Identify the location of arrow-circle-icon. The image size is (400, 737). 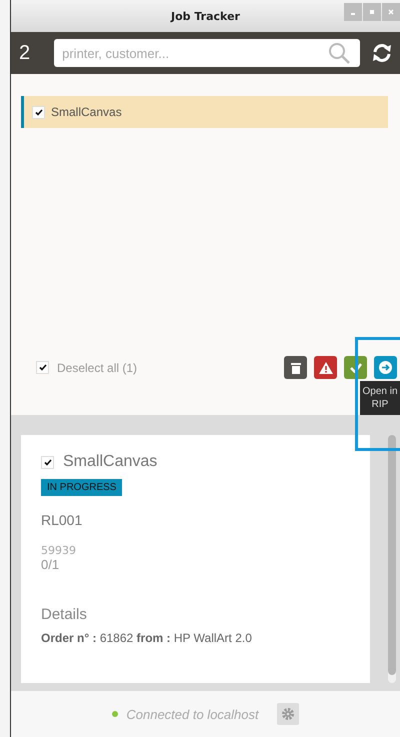
(385, 367).